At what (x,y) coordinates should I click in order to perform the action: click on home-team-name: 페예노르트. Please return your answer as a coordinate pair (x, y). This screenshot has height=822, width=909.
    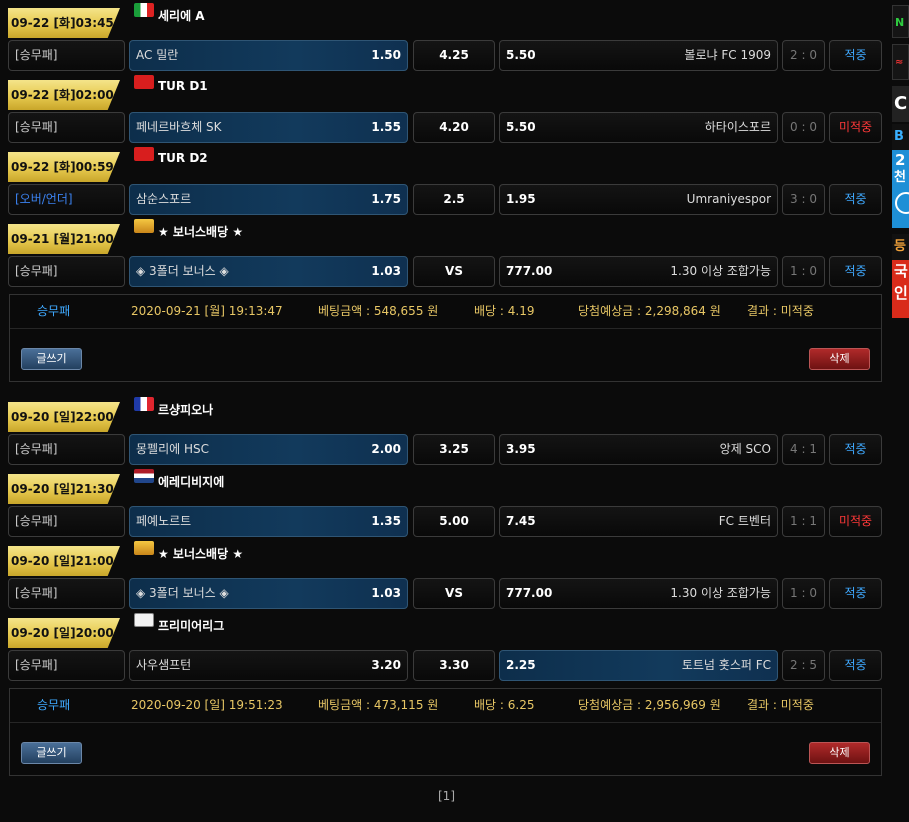
    Looking at the image, I should click on (164, 521).